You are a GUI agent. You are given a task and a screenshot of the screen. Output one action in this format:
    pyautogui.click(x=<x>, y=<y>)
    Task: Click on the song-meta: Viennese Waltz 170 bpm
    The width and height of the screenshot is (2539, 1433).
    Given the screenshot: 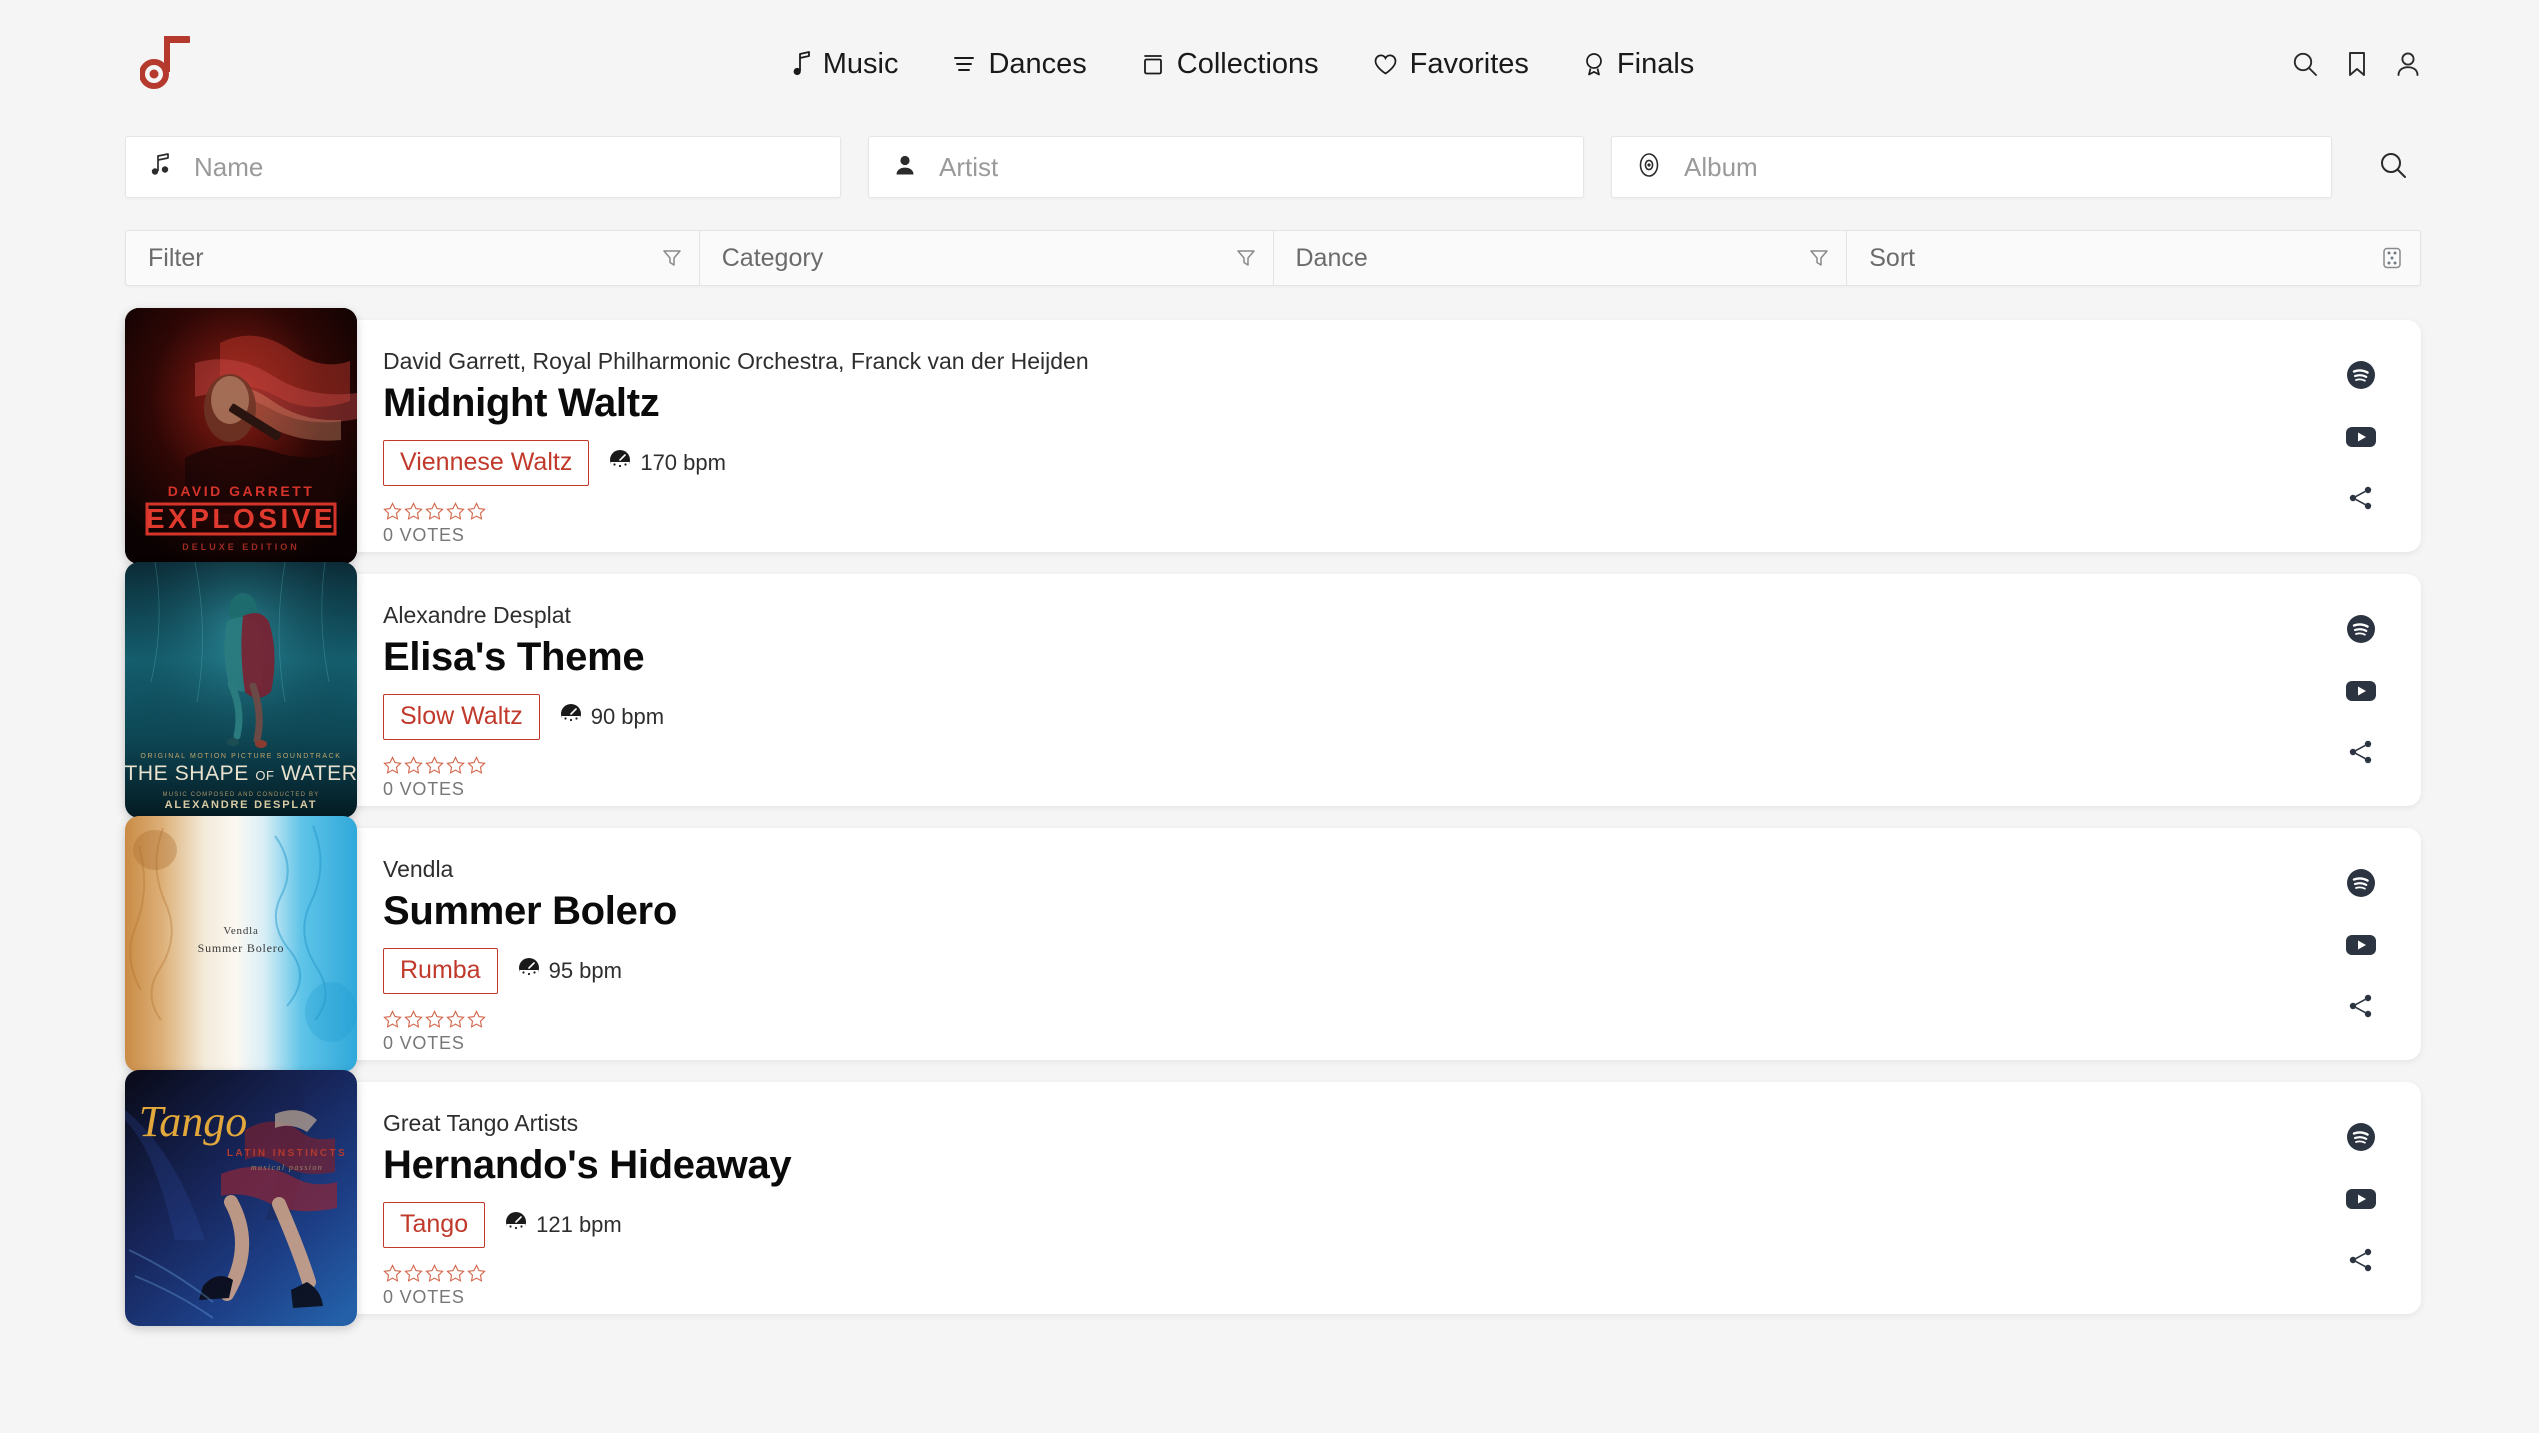 What is the action you would take?
    pyautogui.click(x=1342, y=463)
    